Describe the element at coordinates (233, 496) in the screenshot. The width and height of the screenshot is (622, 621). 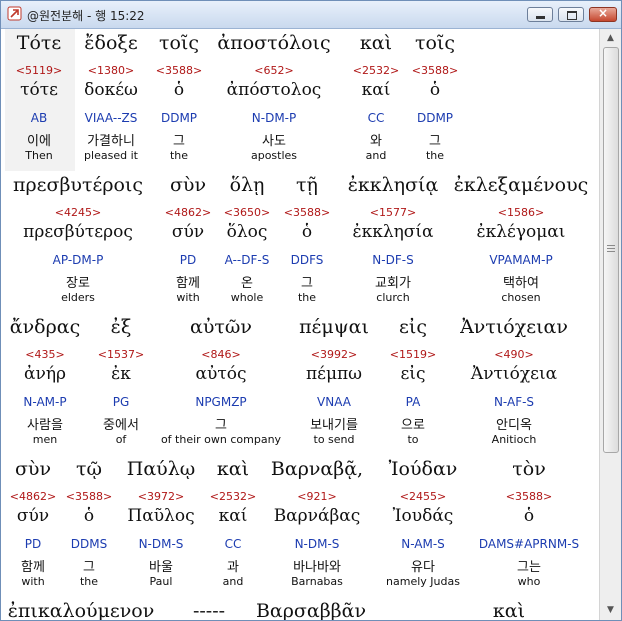
I see `strong-number: <2532>` at that location.